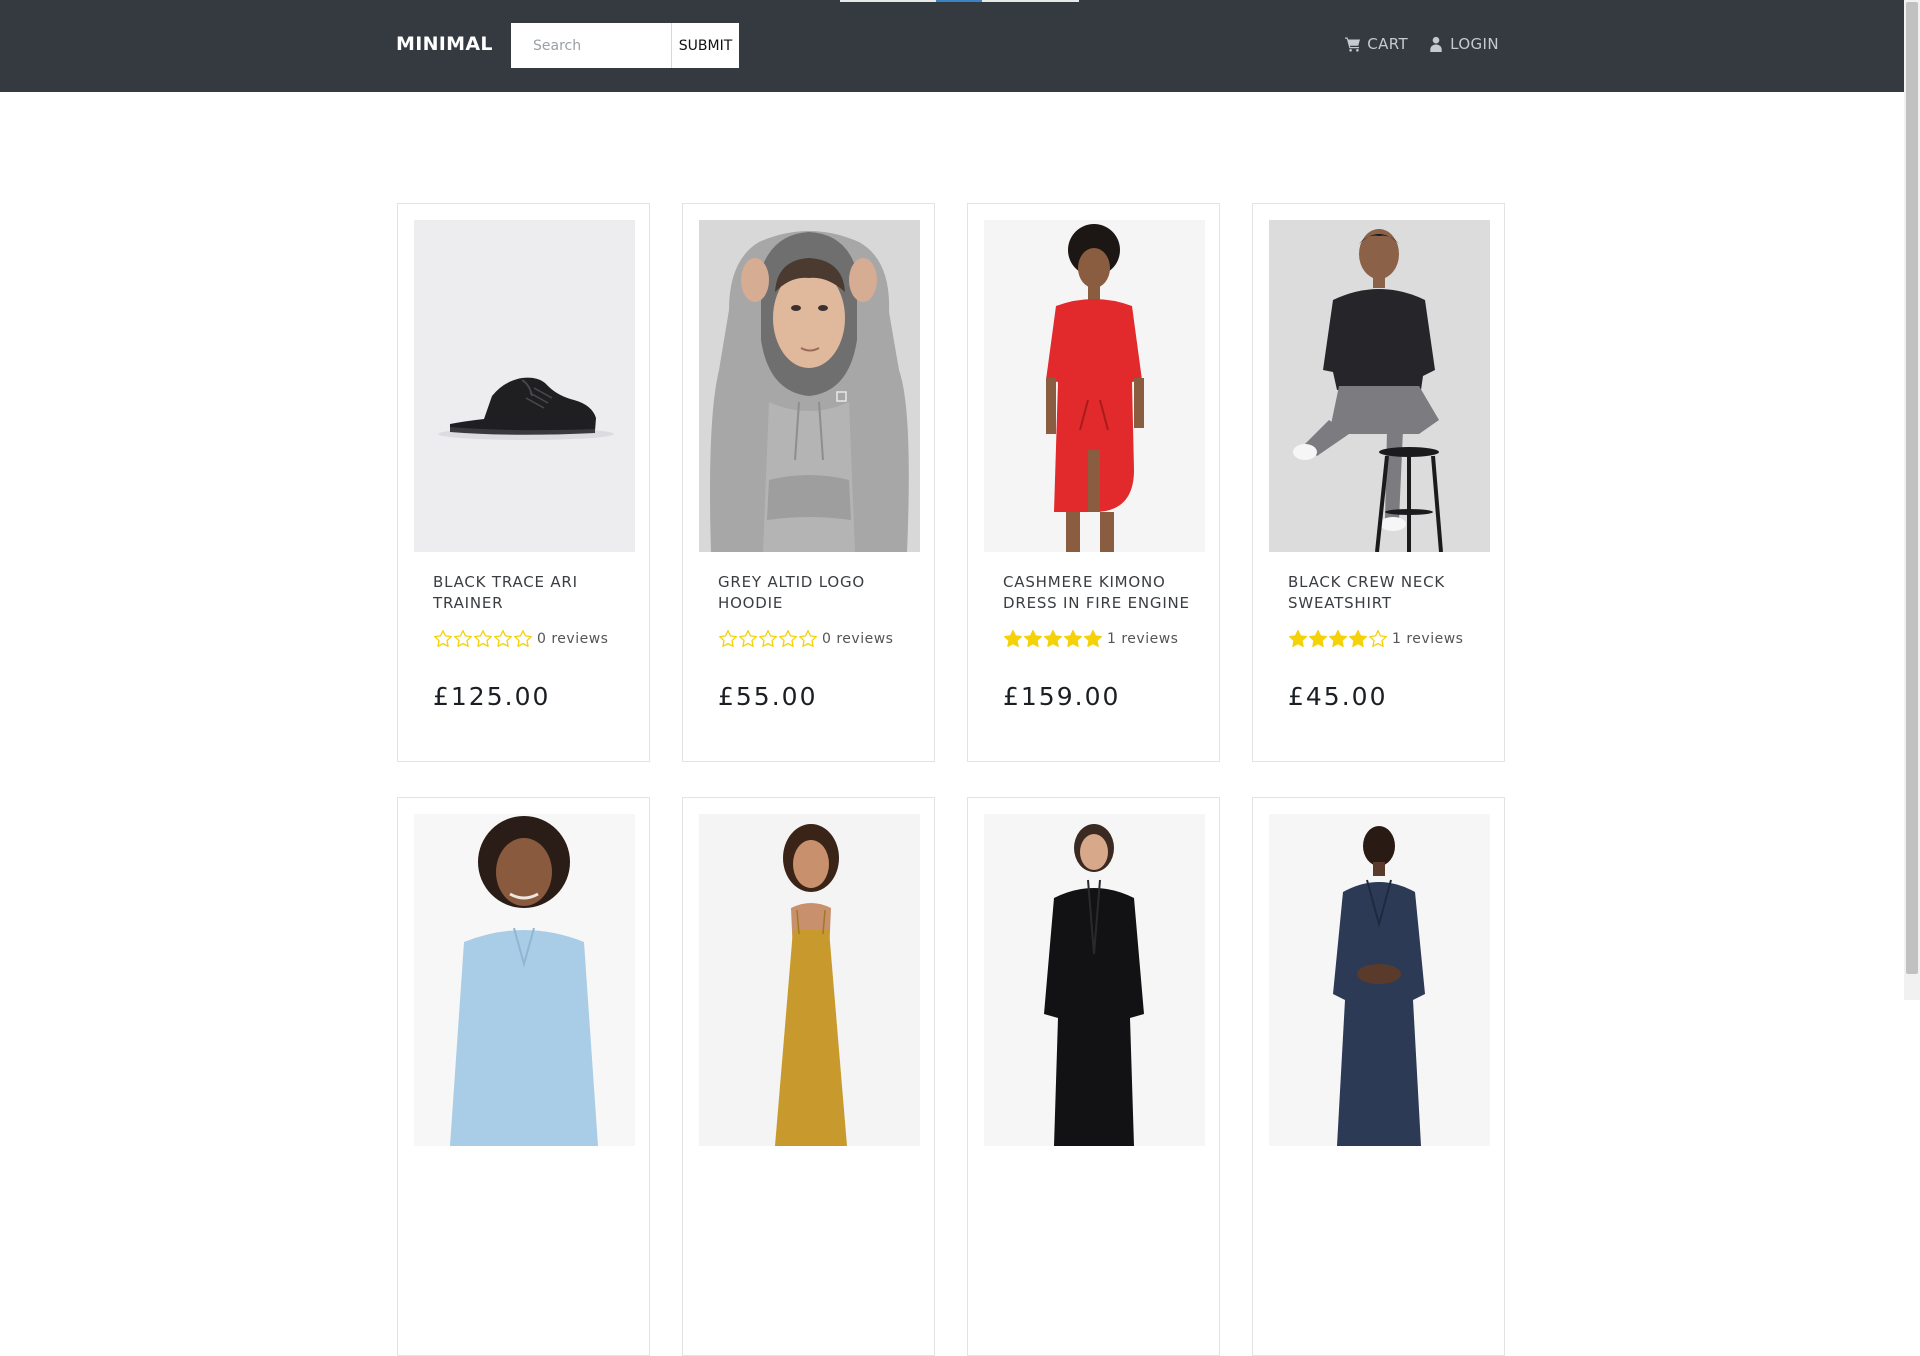 This screenshot has height=1356, width=1920. What do you see at coordinates (1436, 44) in the screenshot?
I see `user-icon` at bounding box center [1436, 44].